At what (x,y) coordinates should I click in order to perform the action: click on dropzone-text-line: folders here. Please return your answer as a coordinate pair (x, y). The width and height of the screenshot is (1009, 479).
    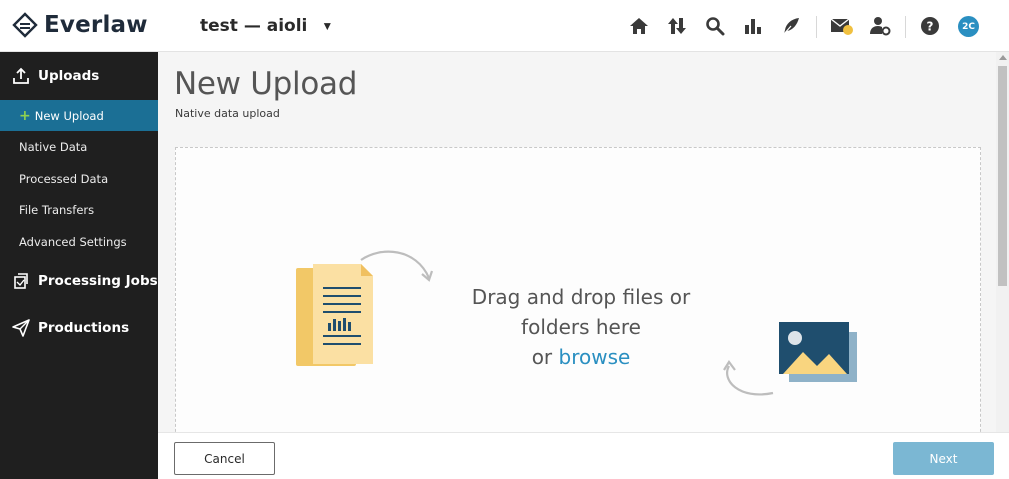
    Looking at the image, I should click on (581, 327).